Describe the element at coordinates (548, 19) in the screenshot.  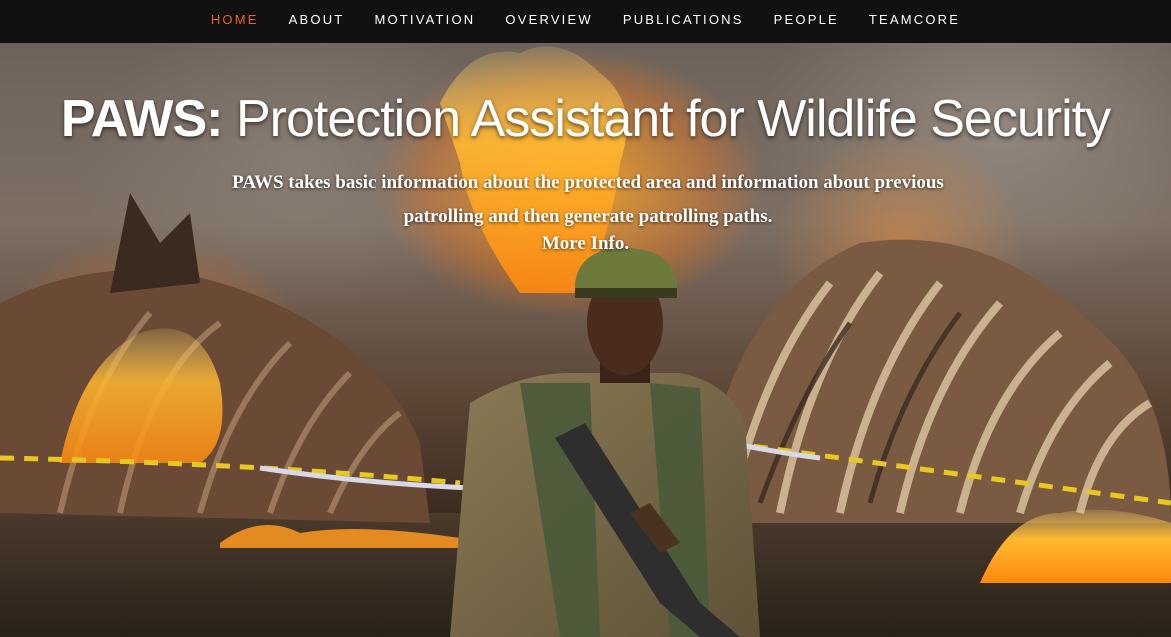
I see `nav-item-overview: OVERVIEW` at that location.